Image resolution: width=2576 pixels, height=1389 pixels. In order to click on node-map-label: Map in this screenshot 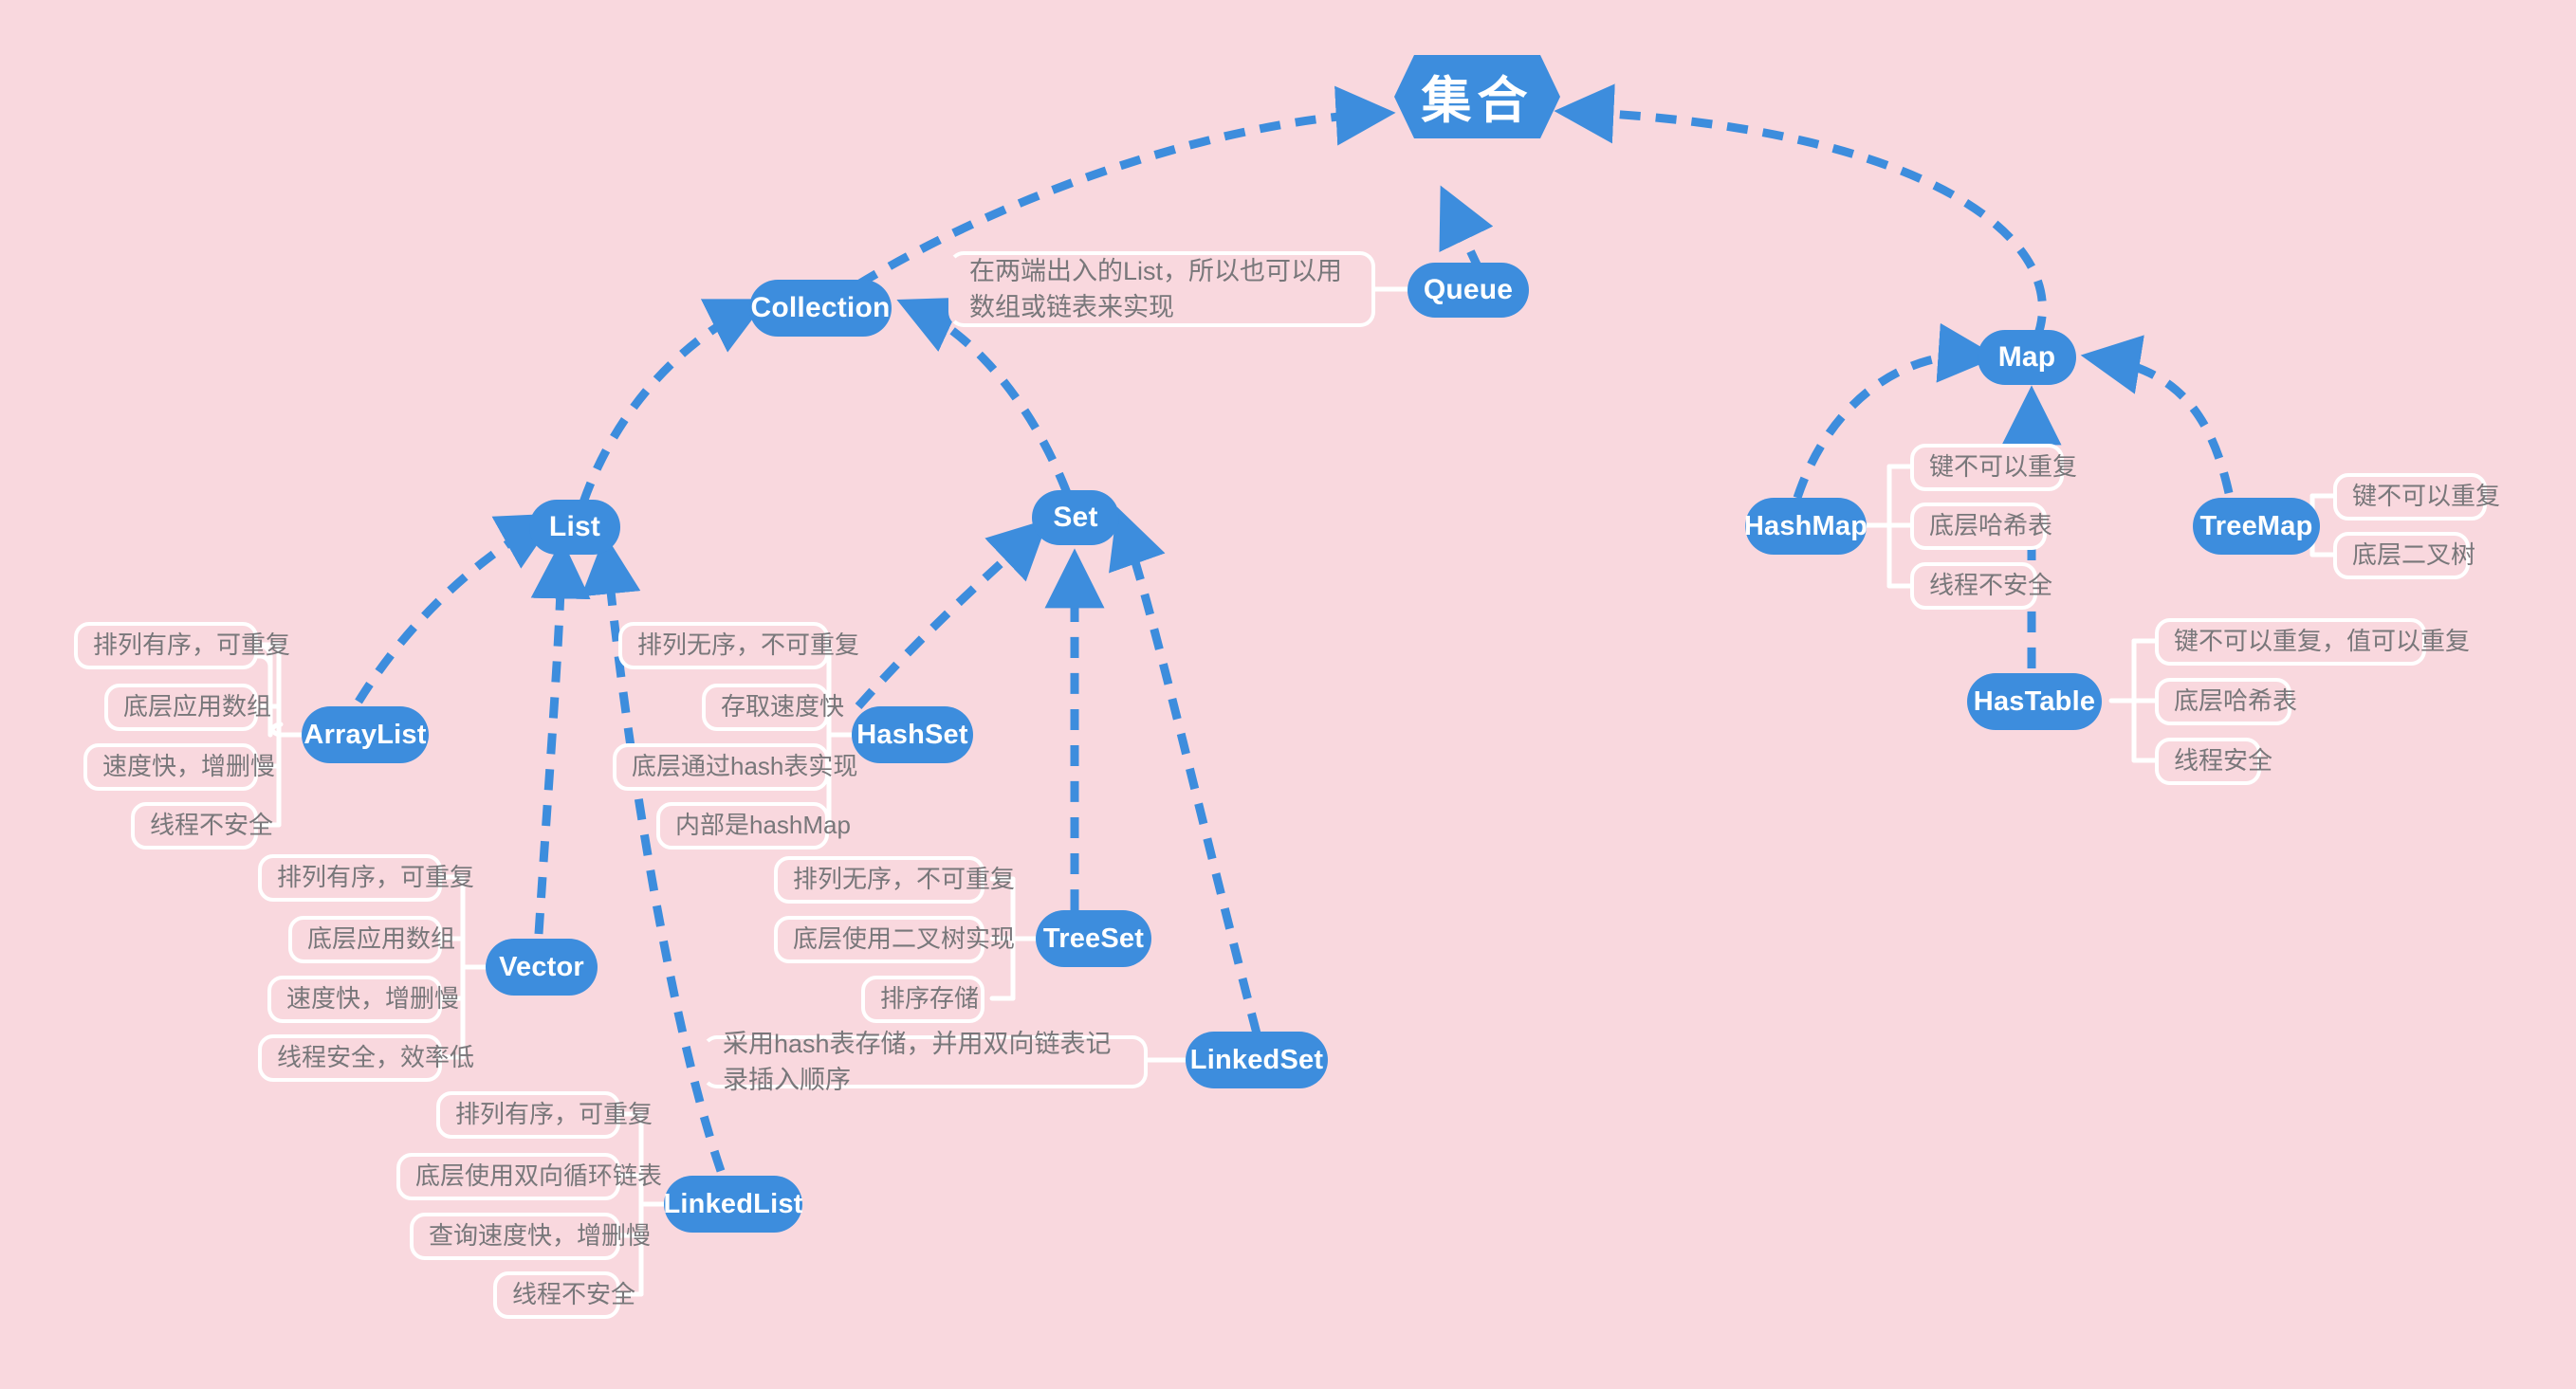, I will do `click(2026, 357)`.